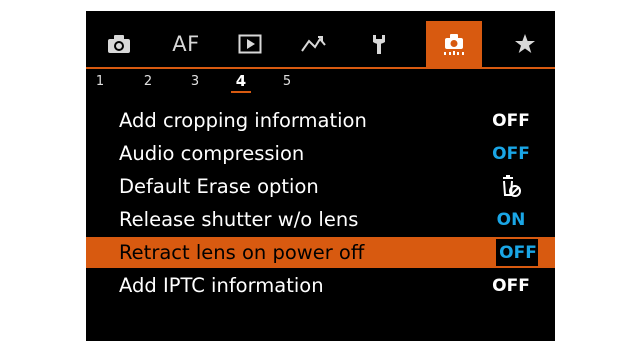 The width and height of the screenshot is (639, 361). Describe the element at coordinates (195, 81) in the screenshot. I see `subtab-3: 3` at that location.